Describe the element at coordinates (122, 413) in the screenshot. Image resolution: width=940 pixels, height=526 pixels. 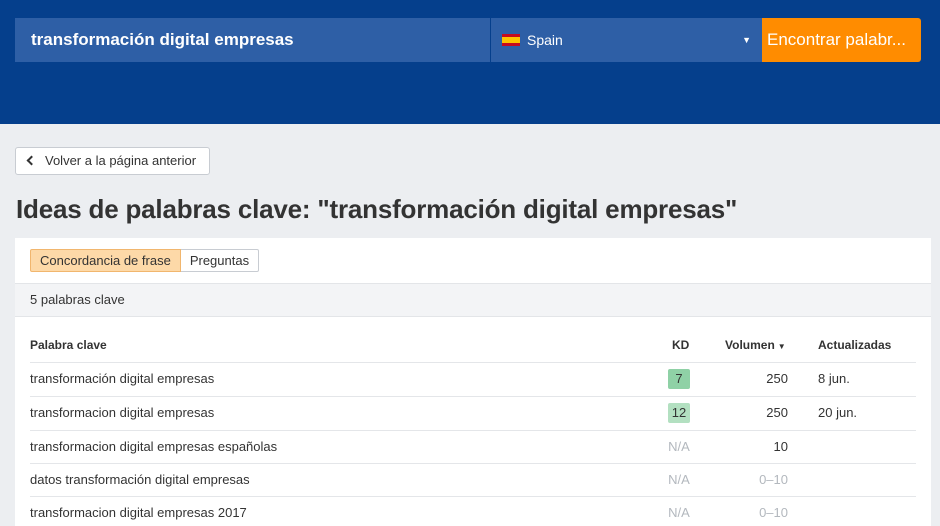
I see `keyword-cell: transformacion digital empresas` at that location.